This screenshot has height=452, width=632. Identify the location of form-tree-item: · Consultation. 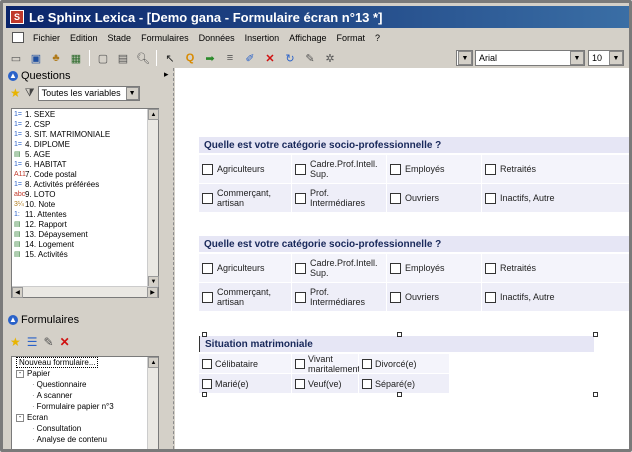
(85, 428).